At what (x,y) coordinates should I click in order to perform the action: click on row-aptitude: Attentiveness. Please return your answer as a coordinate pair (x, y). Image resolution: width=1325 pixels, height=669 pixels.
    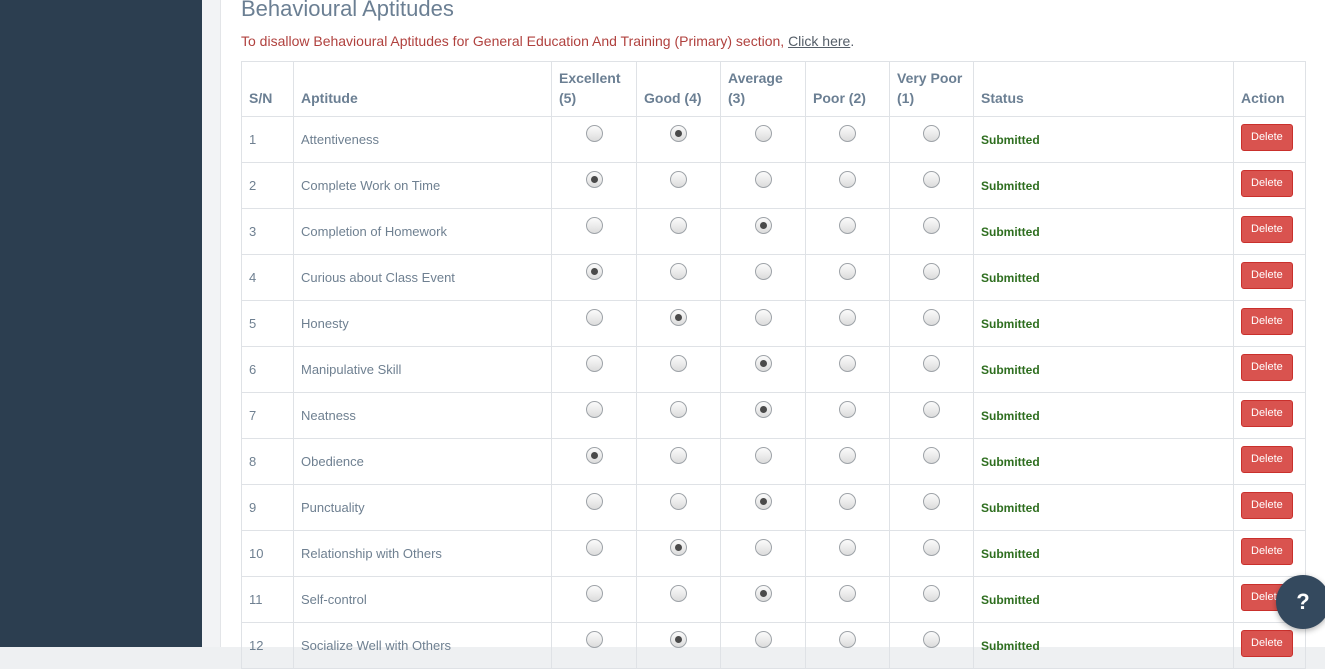
    Looking at the image, I should click on (422, 139).